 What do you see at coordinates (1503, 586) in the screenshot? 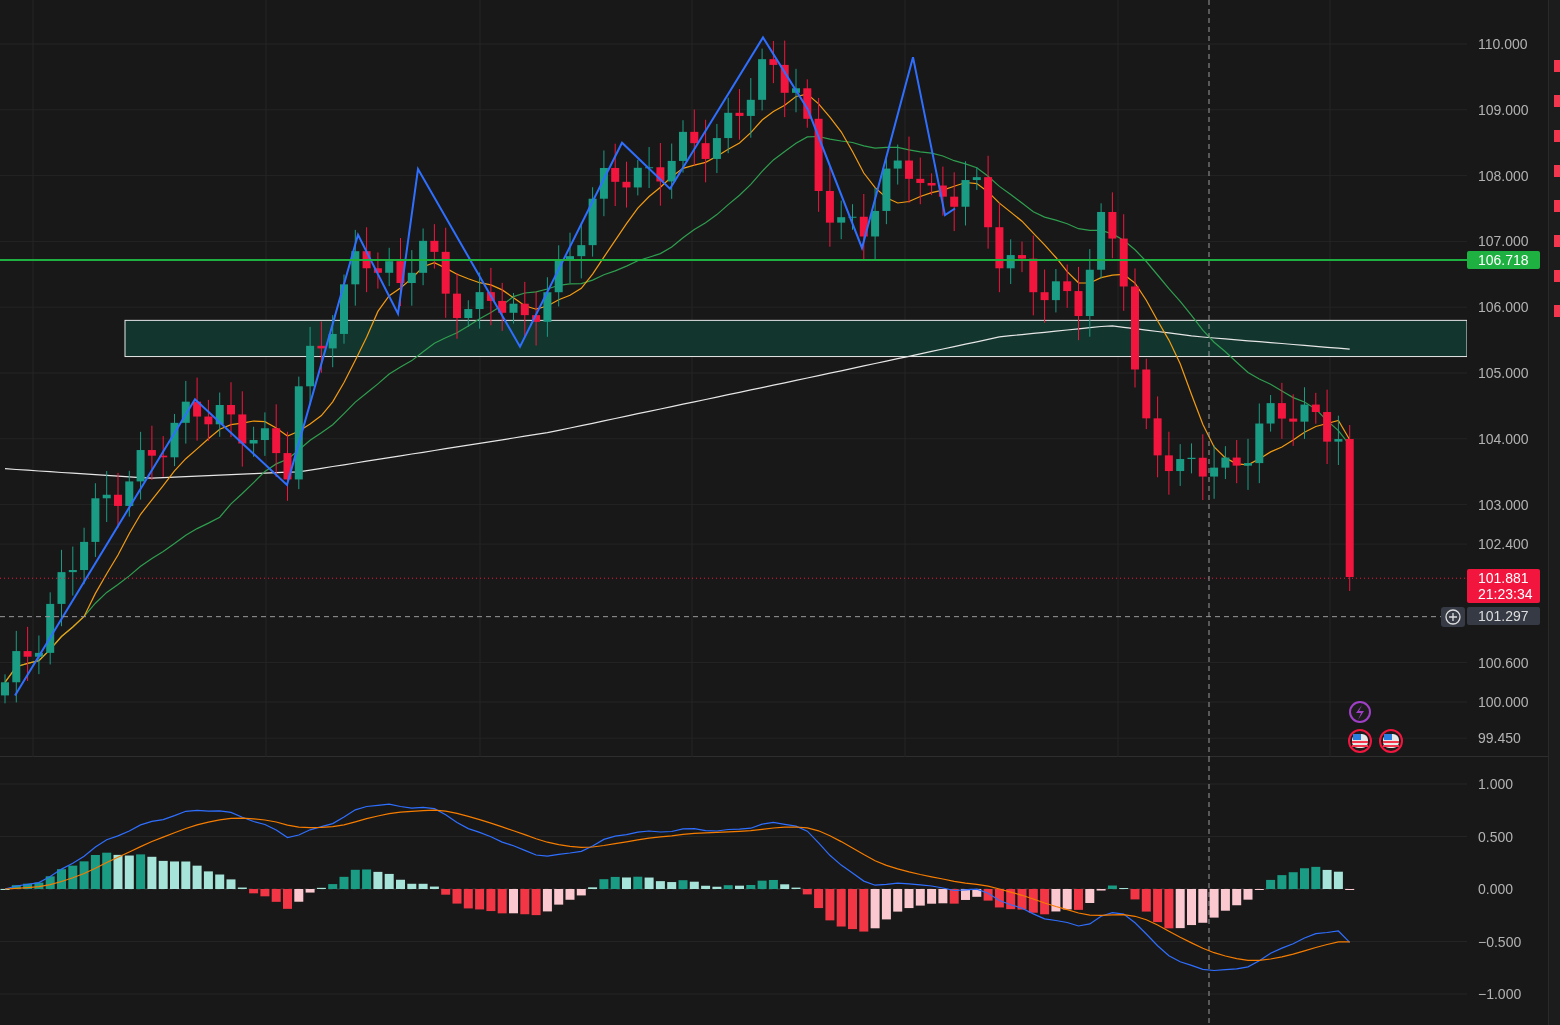
I see `last-price-label: 101.881 21:23:34` at bounding box center [1503, 586].